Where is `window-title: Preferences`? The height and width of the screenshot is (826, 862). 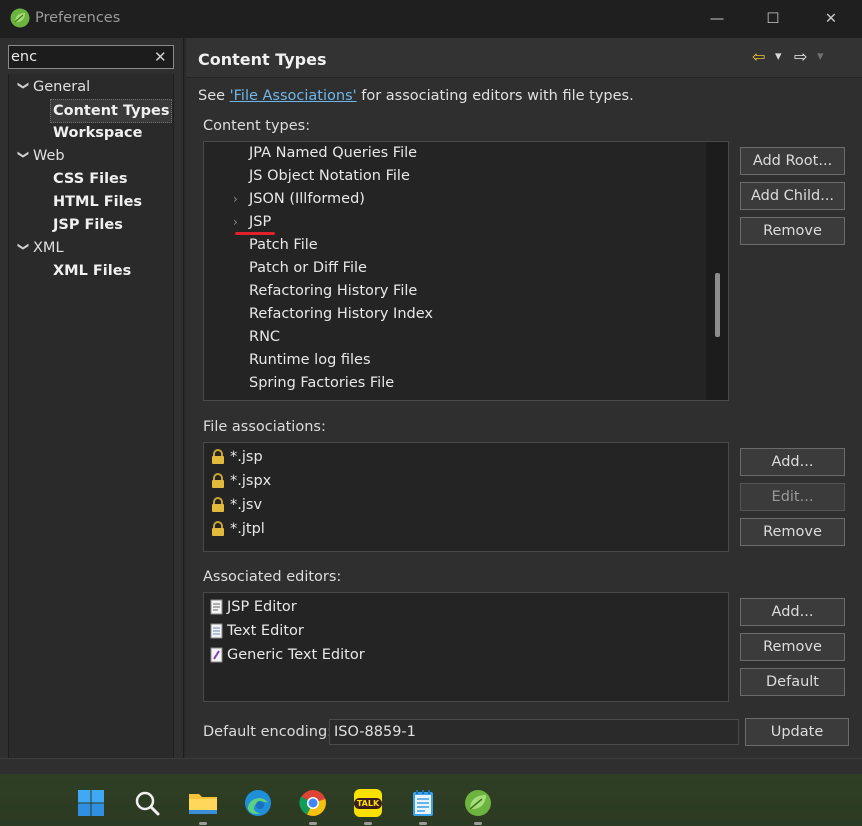 window-title: Preferences is located at coordinates (78, 18).